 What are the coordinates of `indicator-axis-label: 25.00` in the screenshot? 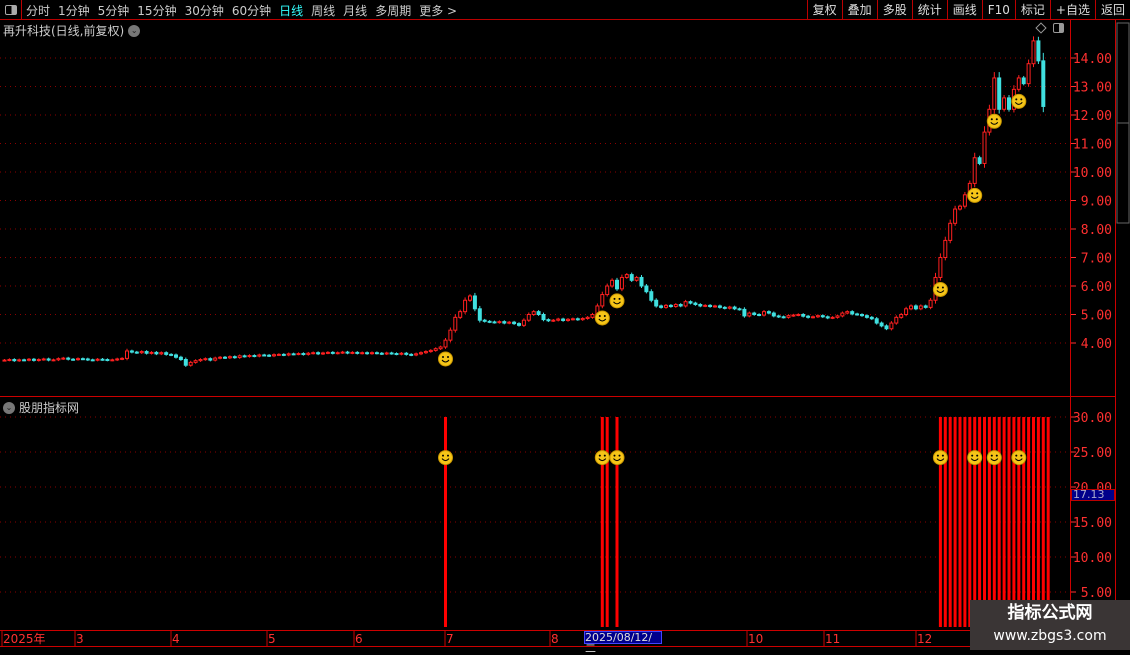 It's located at (1092, 453).